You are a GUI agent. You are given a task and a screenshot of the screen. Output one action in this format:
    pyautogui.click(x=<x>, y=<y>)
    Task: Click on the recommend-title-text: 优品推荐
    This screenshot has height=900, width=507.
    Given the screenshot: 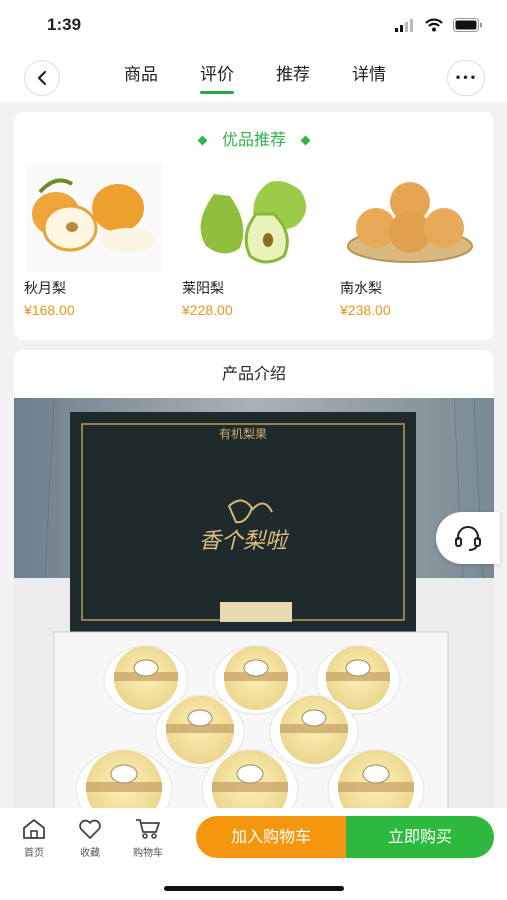 What is the action you would take?
    pyautogui.click(x=253, y=139)
    